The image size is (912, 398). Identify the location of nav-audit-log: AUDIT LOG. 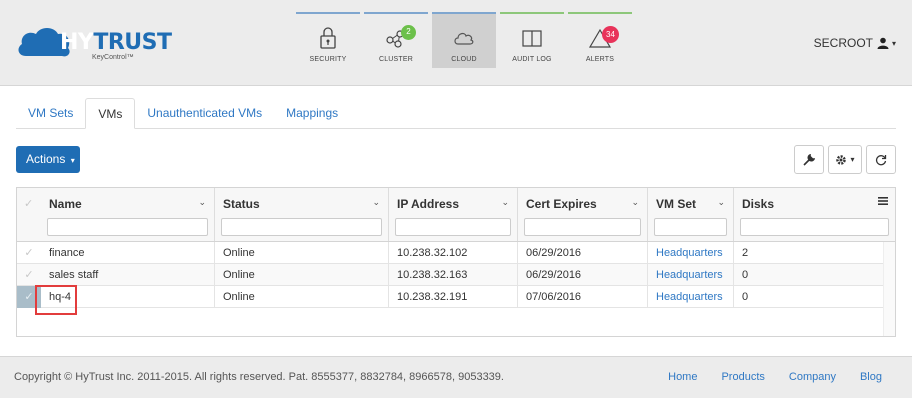
(532, 40).